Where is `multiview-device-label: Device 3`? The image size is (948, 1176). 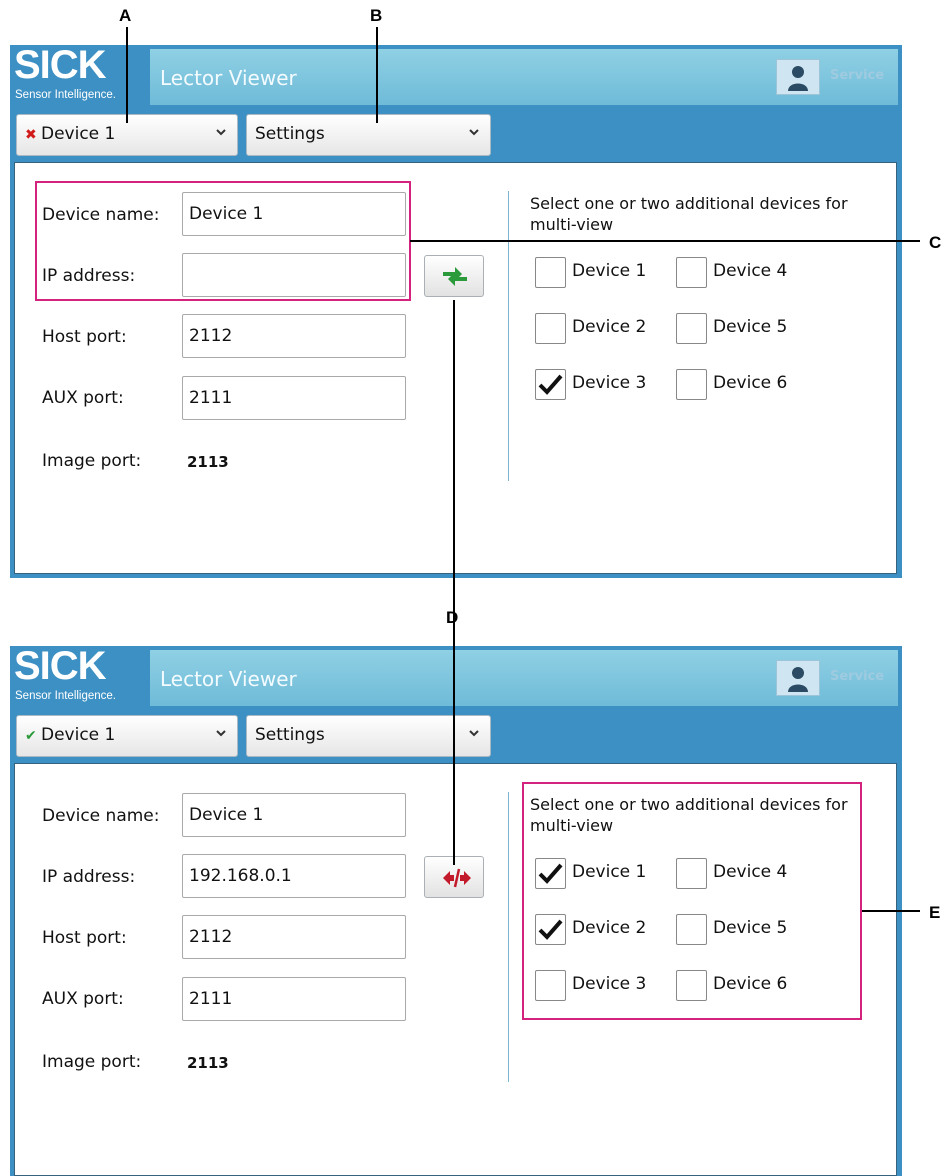
multiview-device-label: Device 3 is located at coordinates (609, 383).